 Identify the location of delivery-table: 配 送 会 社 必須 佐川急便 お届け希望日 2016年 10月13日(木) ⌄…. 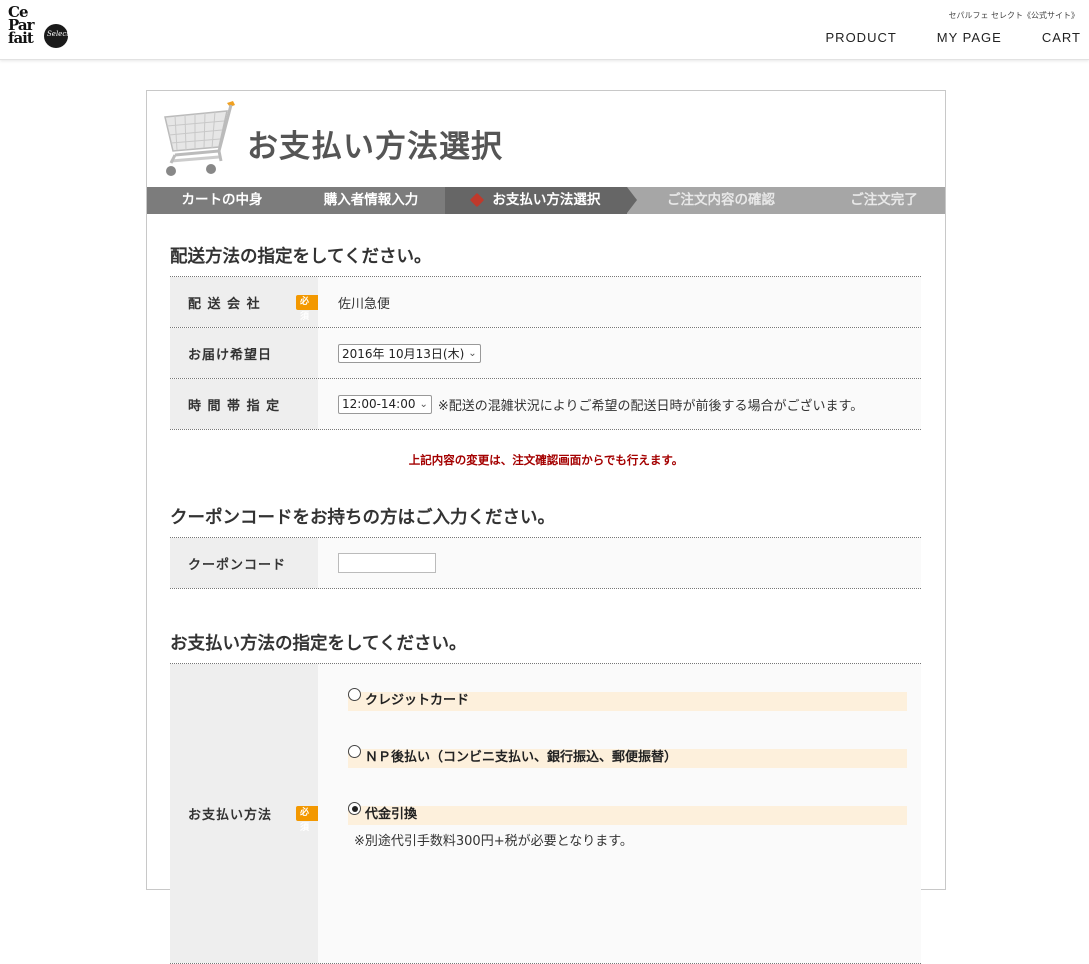
(545, 353).